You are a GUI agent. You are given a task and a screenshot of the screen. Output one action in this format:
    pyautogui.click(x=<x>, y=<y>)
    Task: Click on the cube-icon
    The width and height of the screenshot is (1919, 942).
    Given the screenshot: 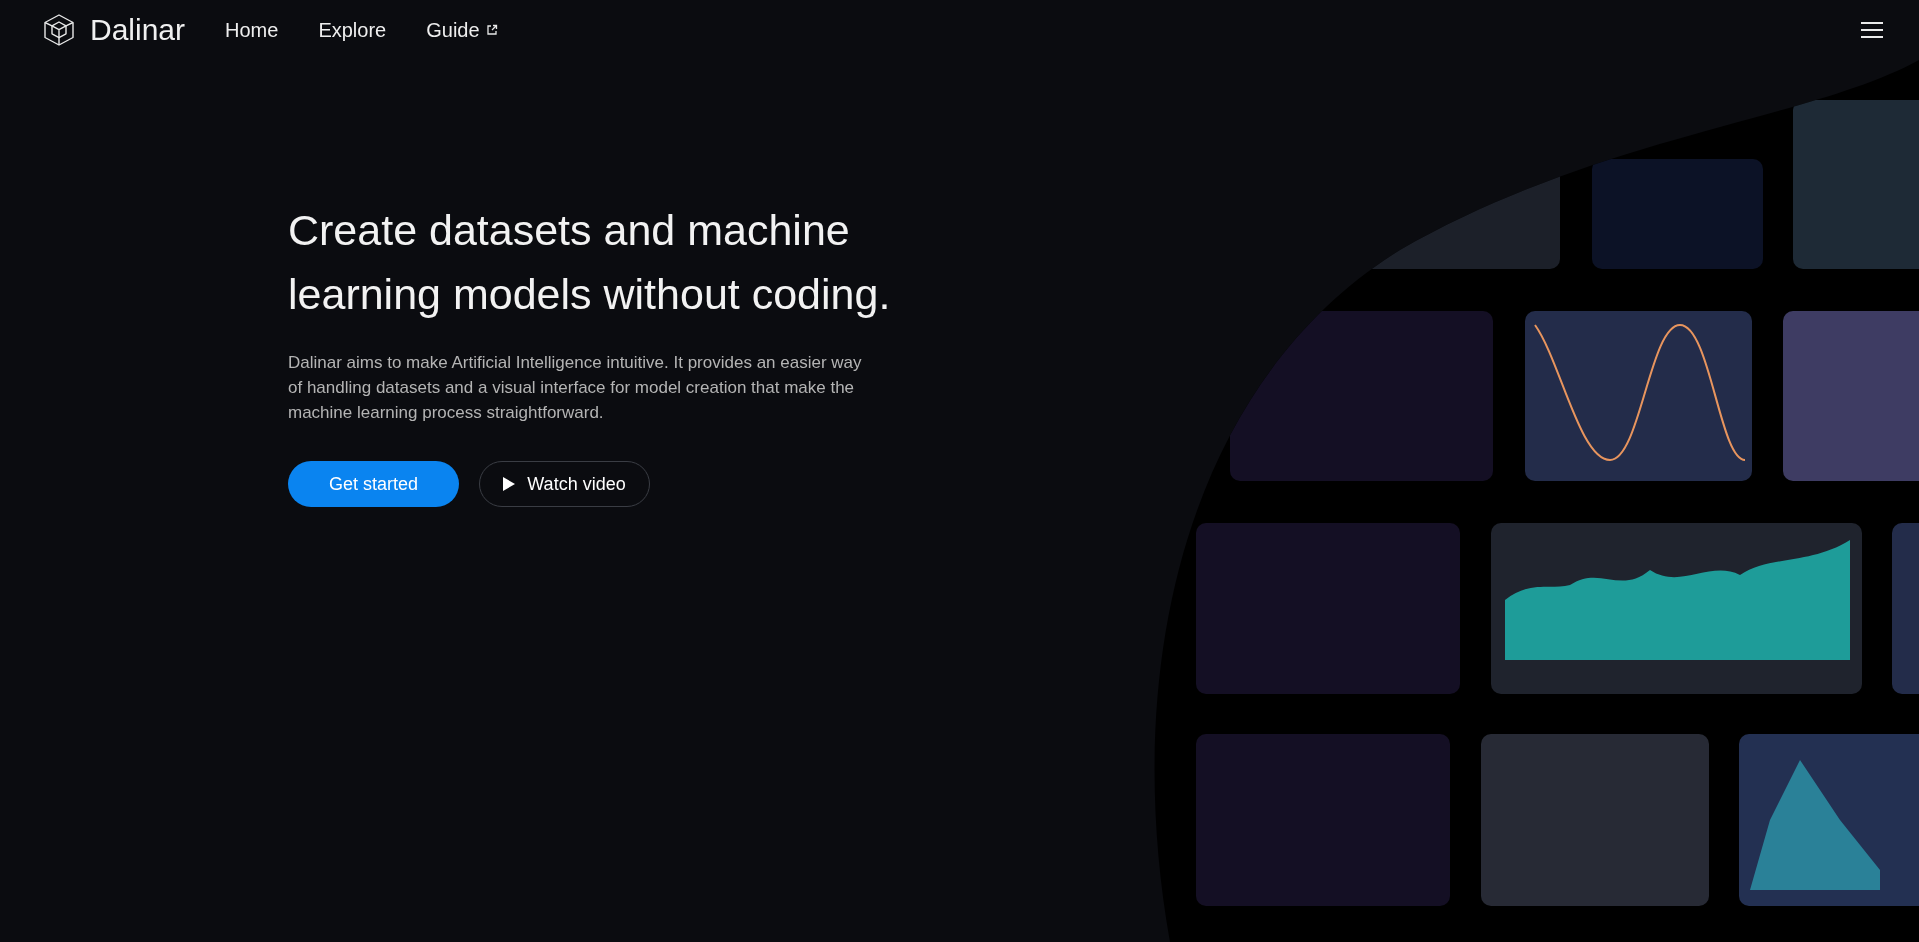 What is the action you would take?
    pyautogui.click(x=59, y=30)
    